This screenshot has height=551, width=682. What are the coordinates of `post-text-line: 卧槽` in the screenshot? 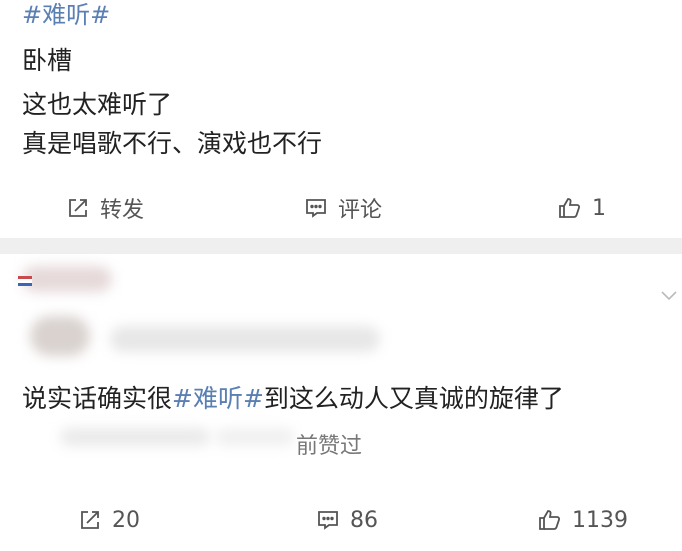 It's located at (47, 60).